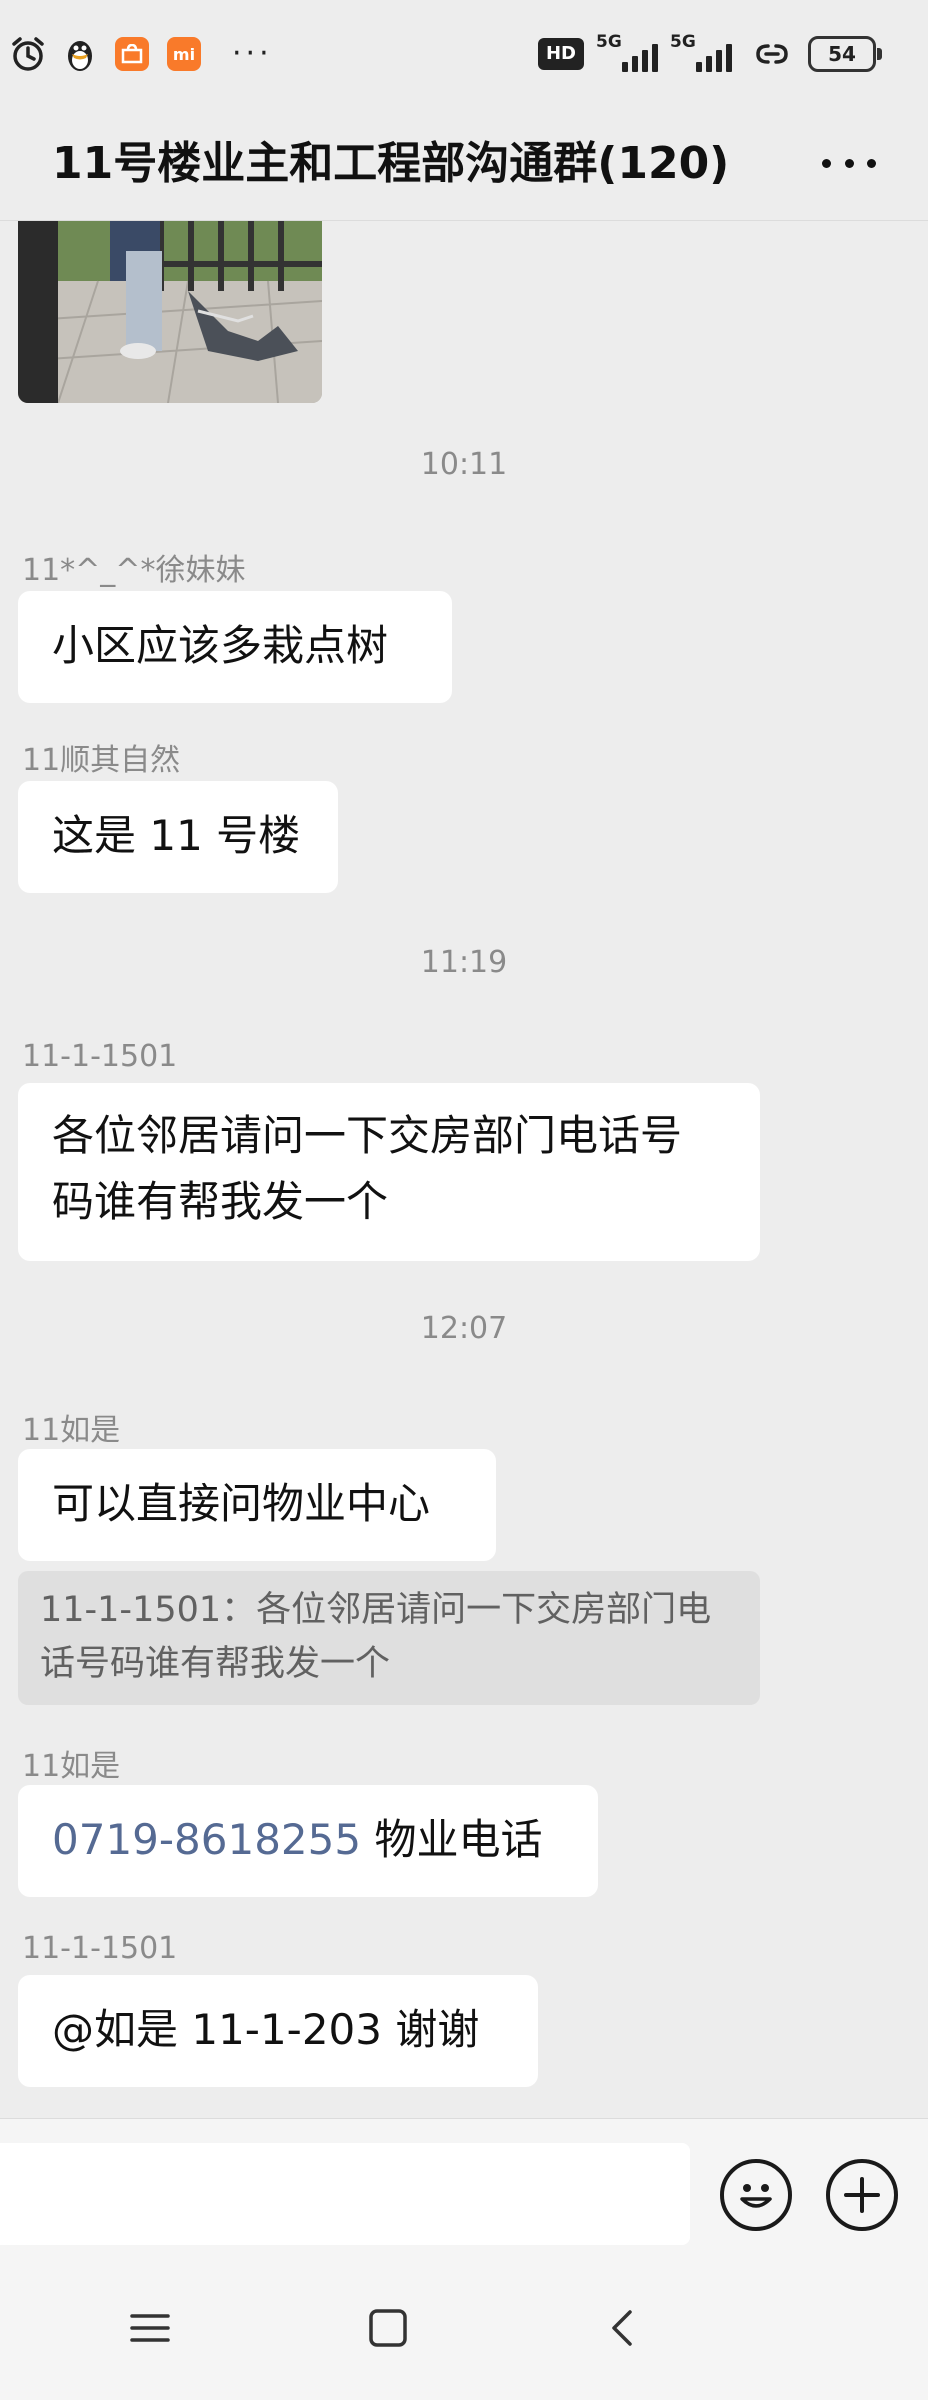  Describe the element at coordinates (756, 2195) in the screenshot. I see `emoji-icon` at that location.